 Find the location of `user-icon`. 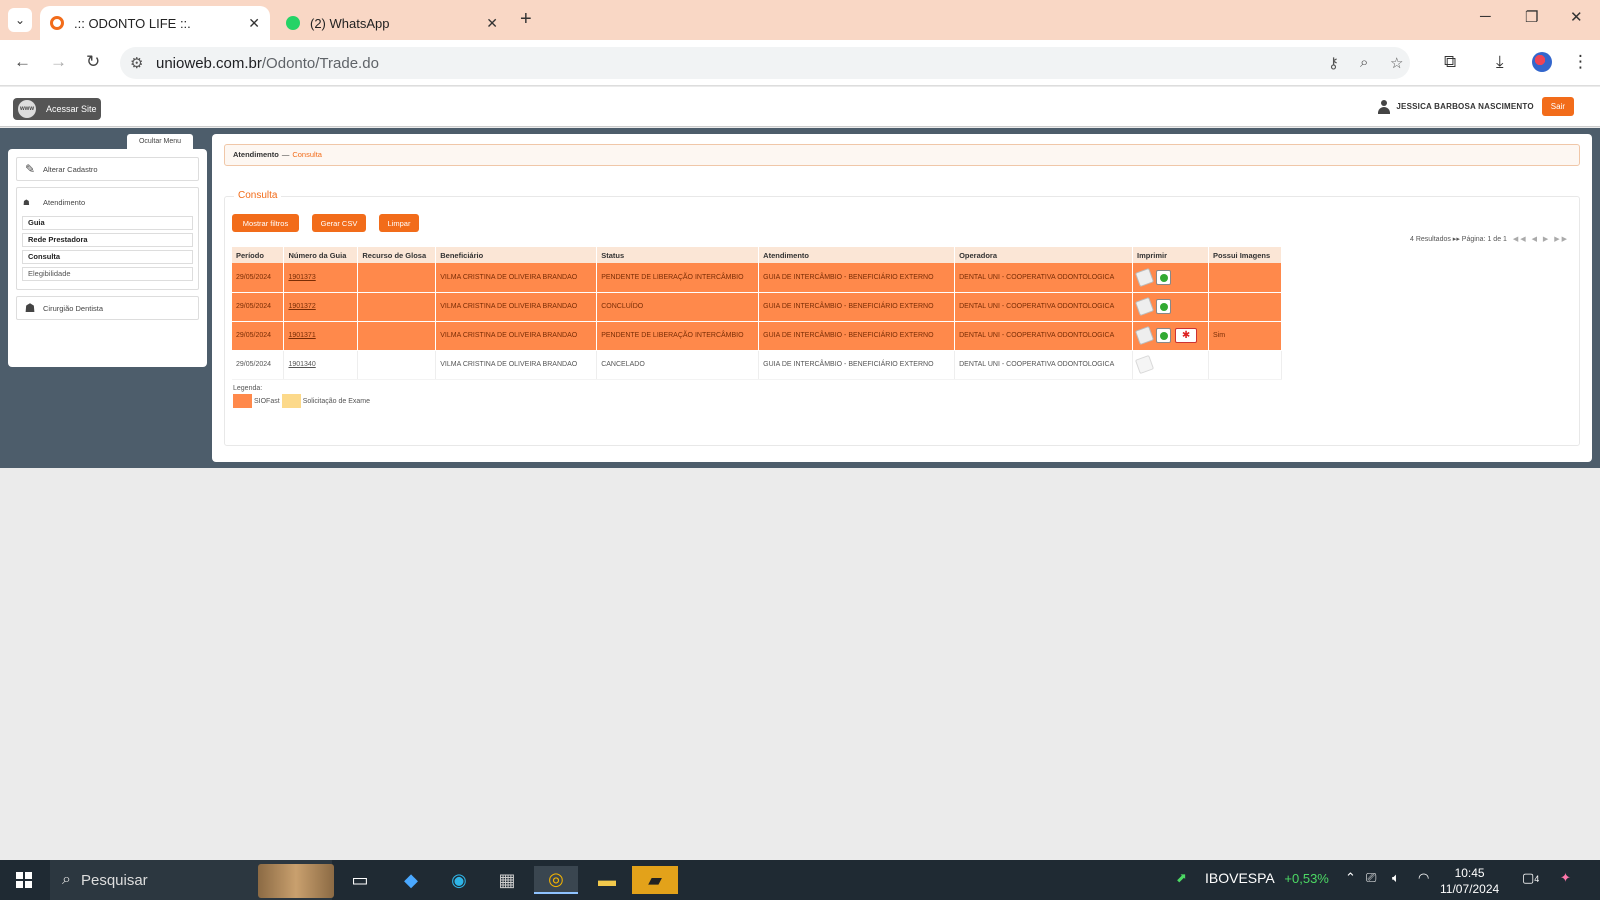

user-icon is located at coordinates (1384, 106).